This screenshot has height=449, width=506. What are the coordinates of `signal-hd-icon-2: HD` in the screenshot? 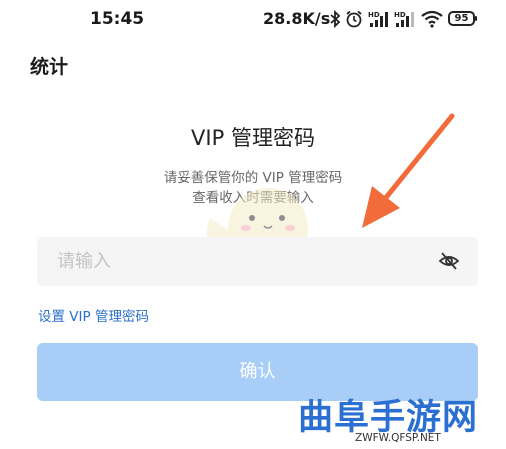 It's located at (404, 19).